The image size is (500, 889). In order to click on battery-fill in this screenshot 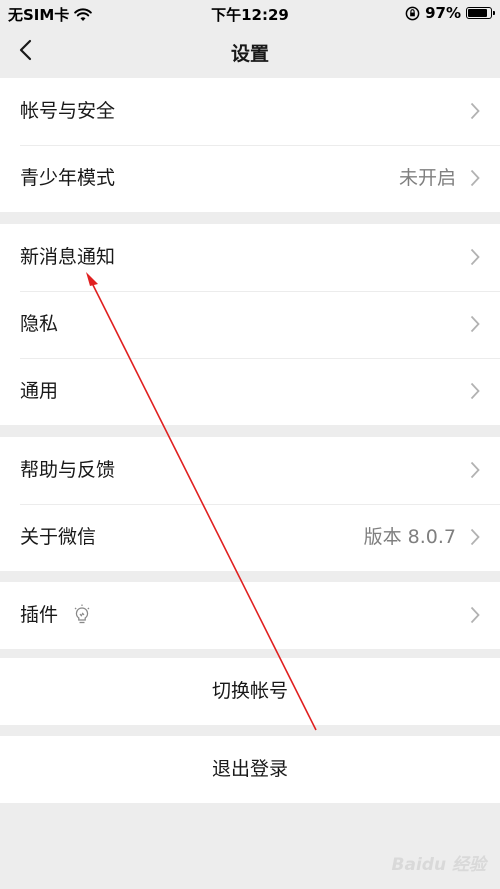, I will do `click(477, 13)`.